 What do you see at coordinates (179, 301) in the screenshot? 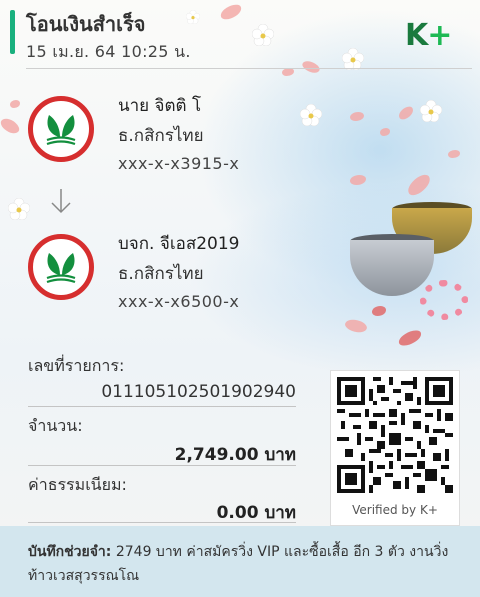
I see `receiver-account: xxx-x-x6500-x` at bounding box center [179, 301].